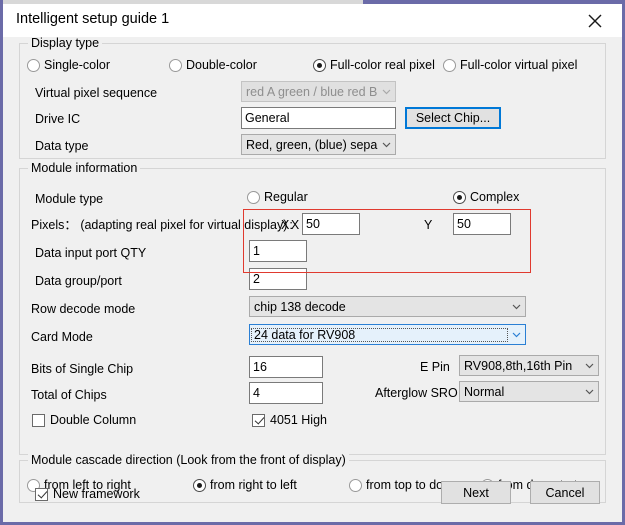  Describe the element at coordinates (62, 337) in the screenshot. I see `card-mode-label: Card Mode` at that location.